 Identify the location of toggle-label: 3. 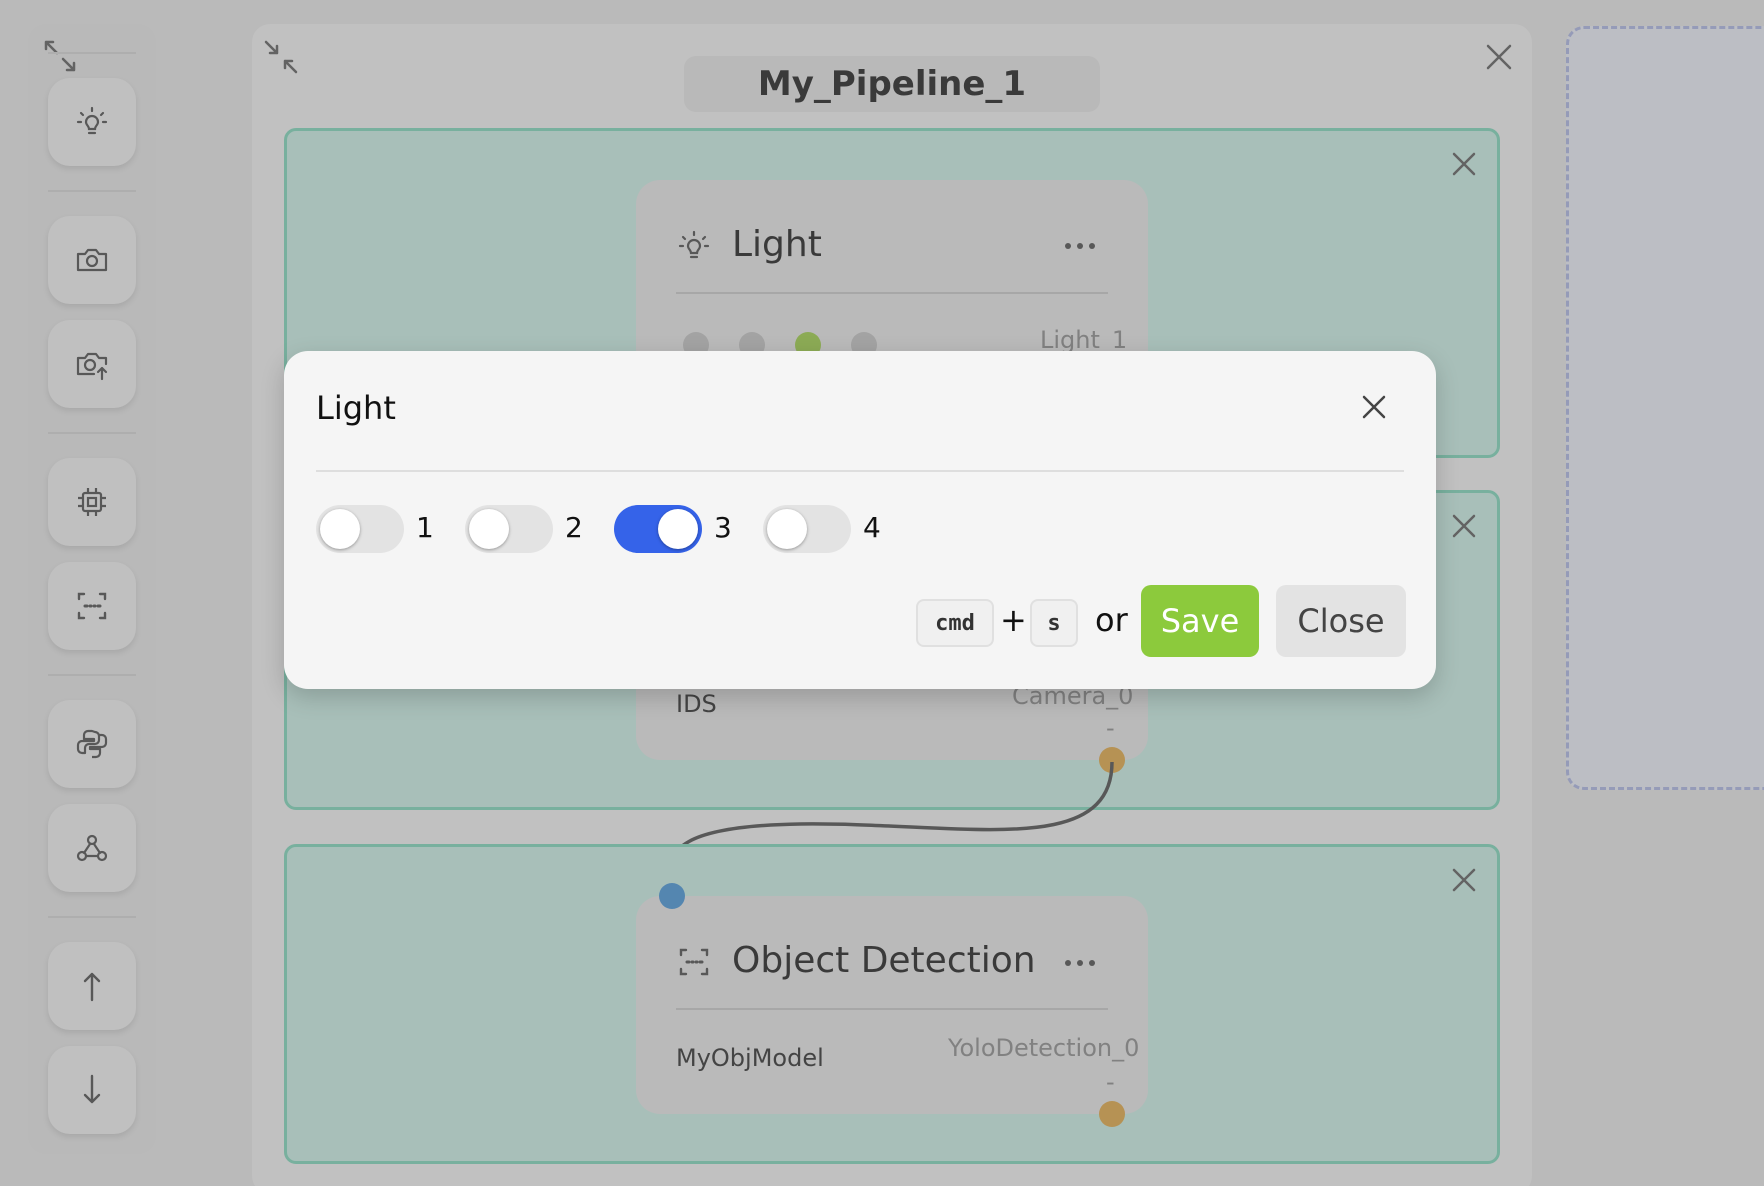
(723, 527).